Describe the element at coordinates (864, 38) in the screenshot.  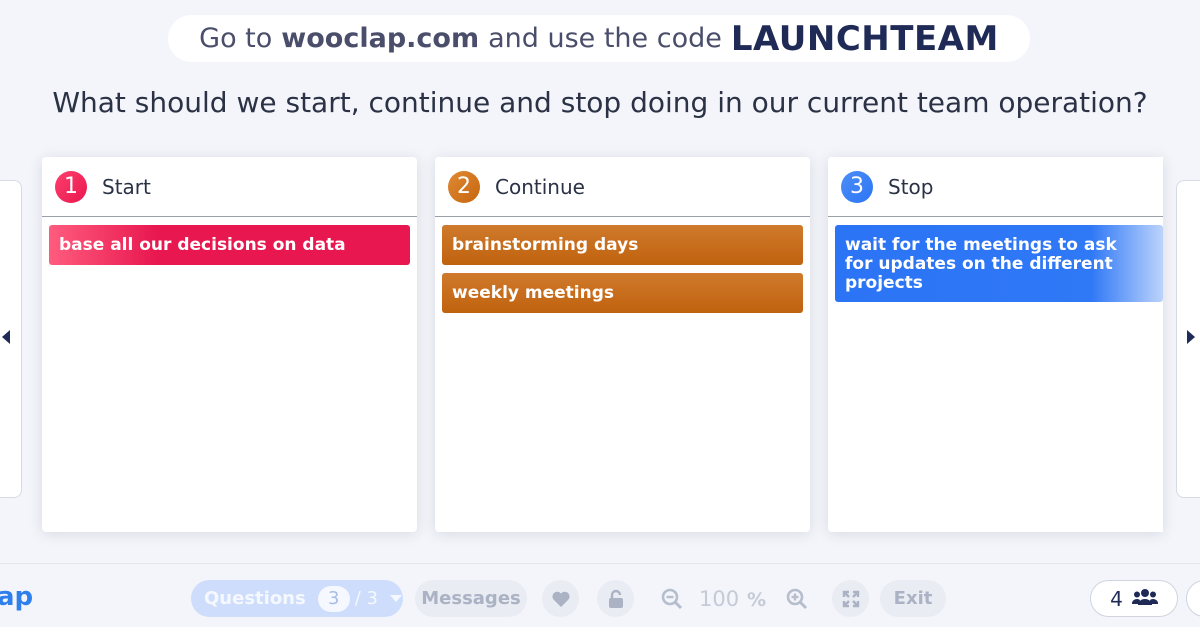
I see `event-code: LAUNCHTEAM` at that location.